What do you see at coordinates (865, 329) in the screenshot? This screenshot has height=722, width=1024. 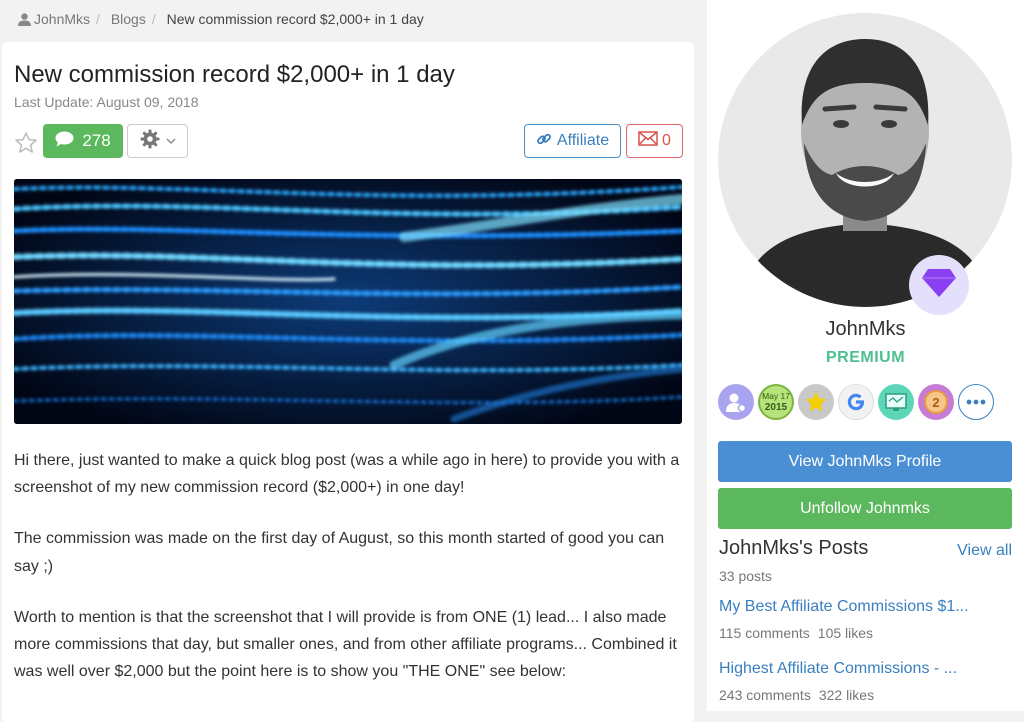 I see `profile-username: JohnMks` at bounding box center [865, 329].